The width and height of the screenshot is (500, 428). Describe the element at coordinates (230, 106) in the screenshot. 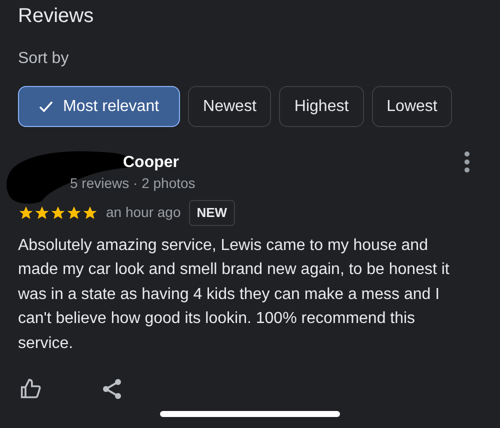

I see `sort-chip: Newest` at that location.